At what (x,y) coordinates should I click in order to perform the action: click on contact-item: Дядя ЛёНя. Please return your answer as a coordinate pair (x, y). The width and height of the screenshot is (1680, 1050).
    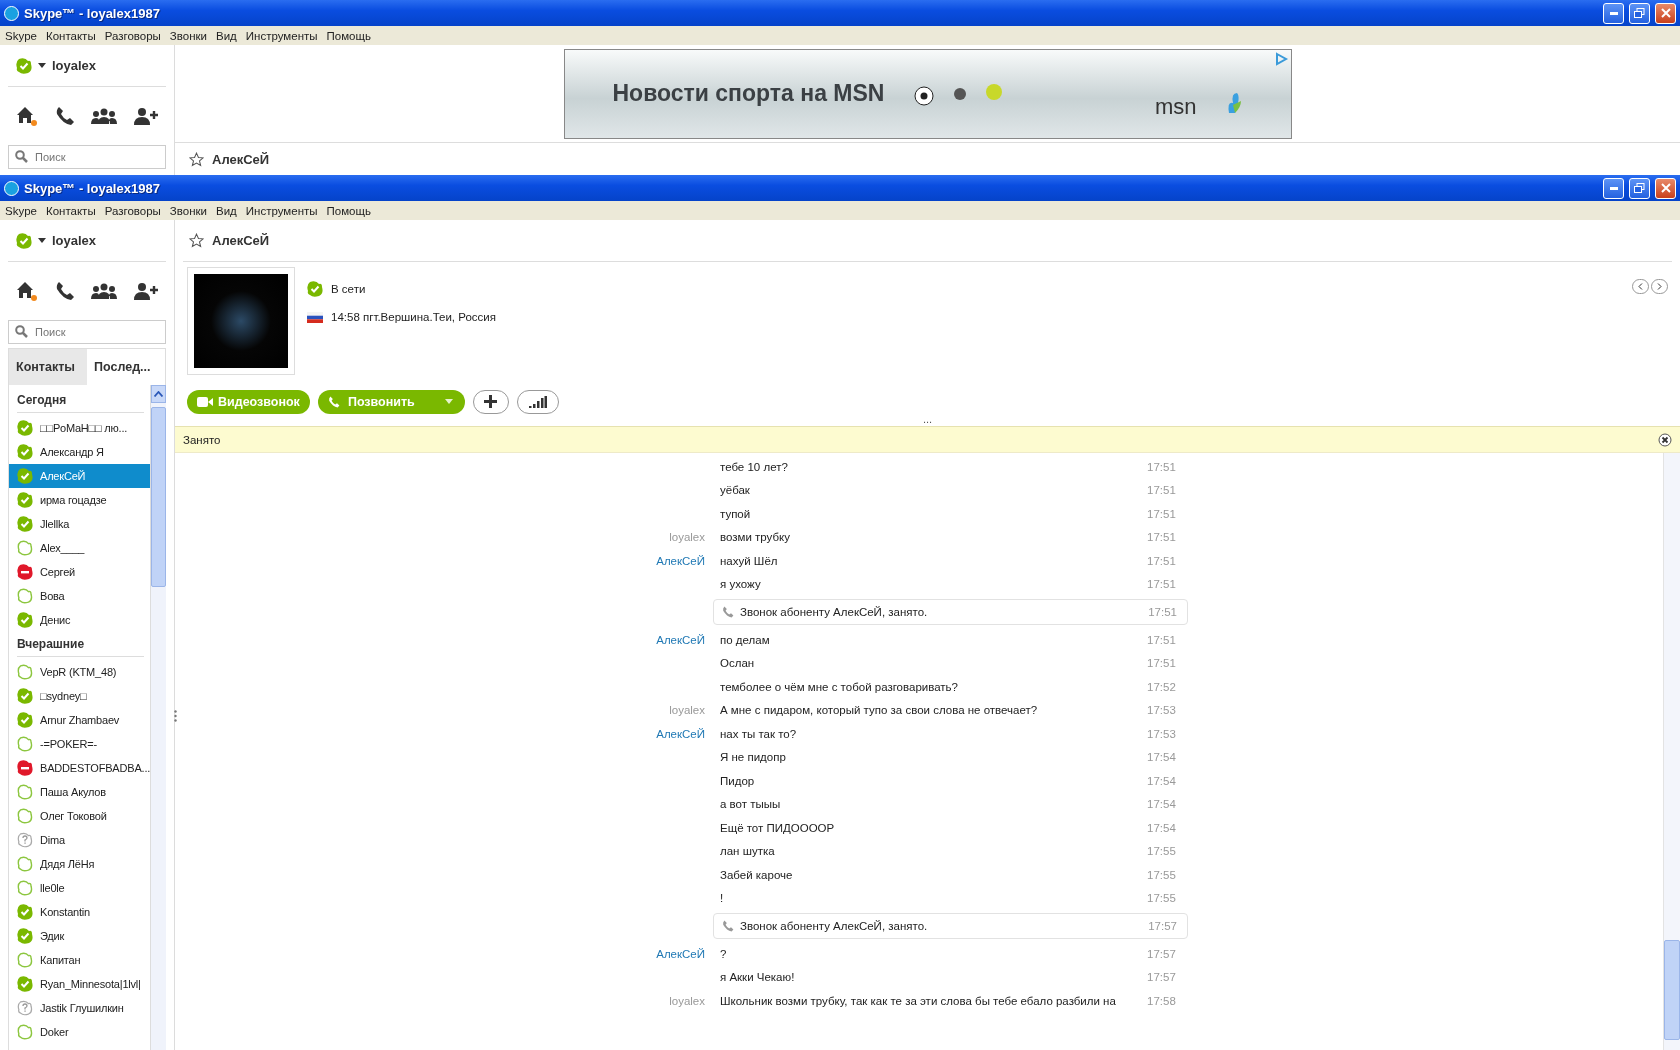
    Looking at the image, I should click on (79, 864).